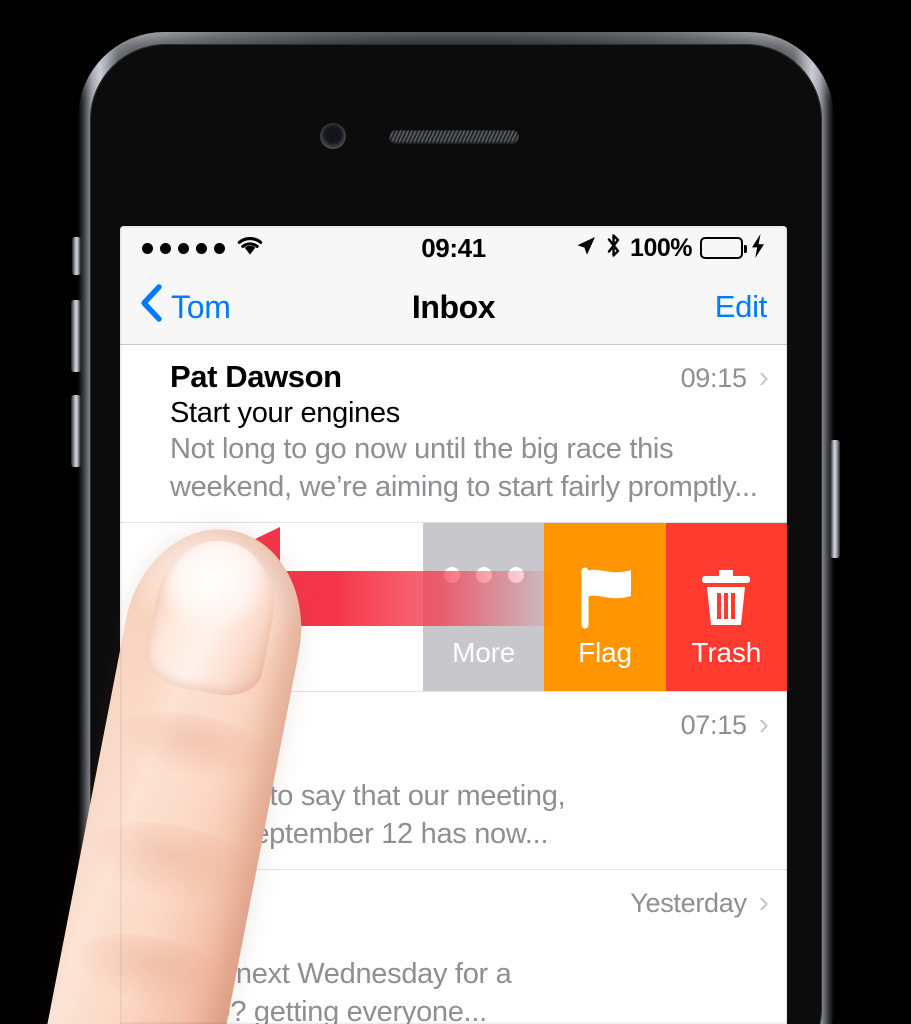  I want to click on mail-sender: Jo, so click(188, 901).